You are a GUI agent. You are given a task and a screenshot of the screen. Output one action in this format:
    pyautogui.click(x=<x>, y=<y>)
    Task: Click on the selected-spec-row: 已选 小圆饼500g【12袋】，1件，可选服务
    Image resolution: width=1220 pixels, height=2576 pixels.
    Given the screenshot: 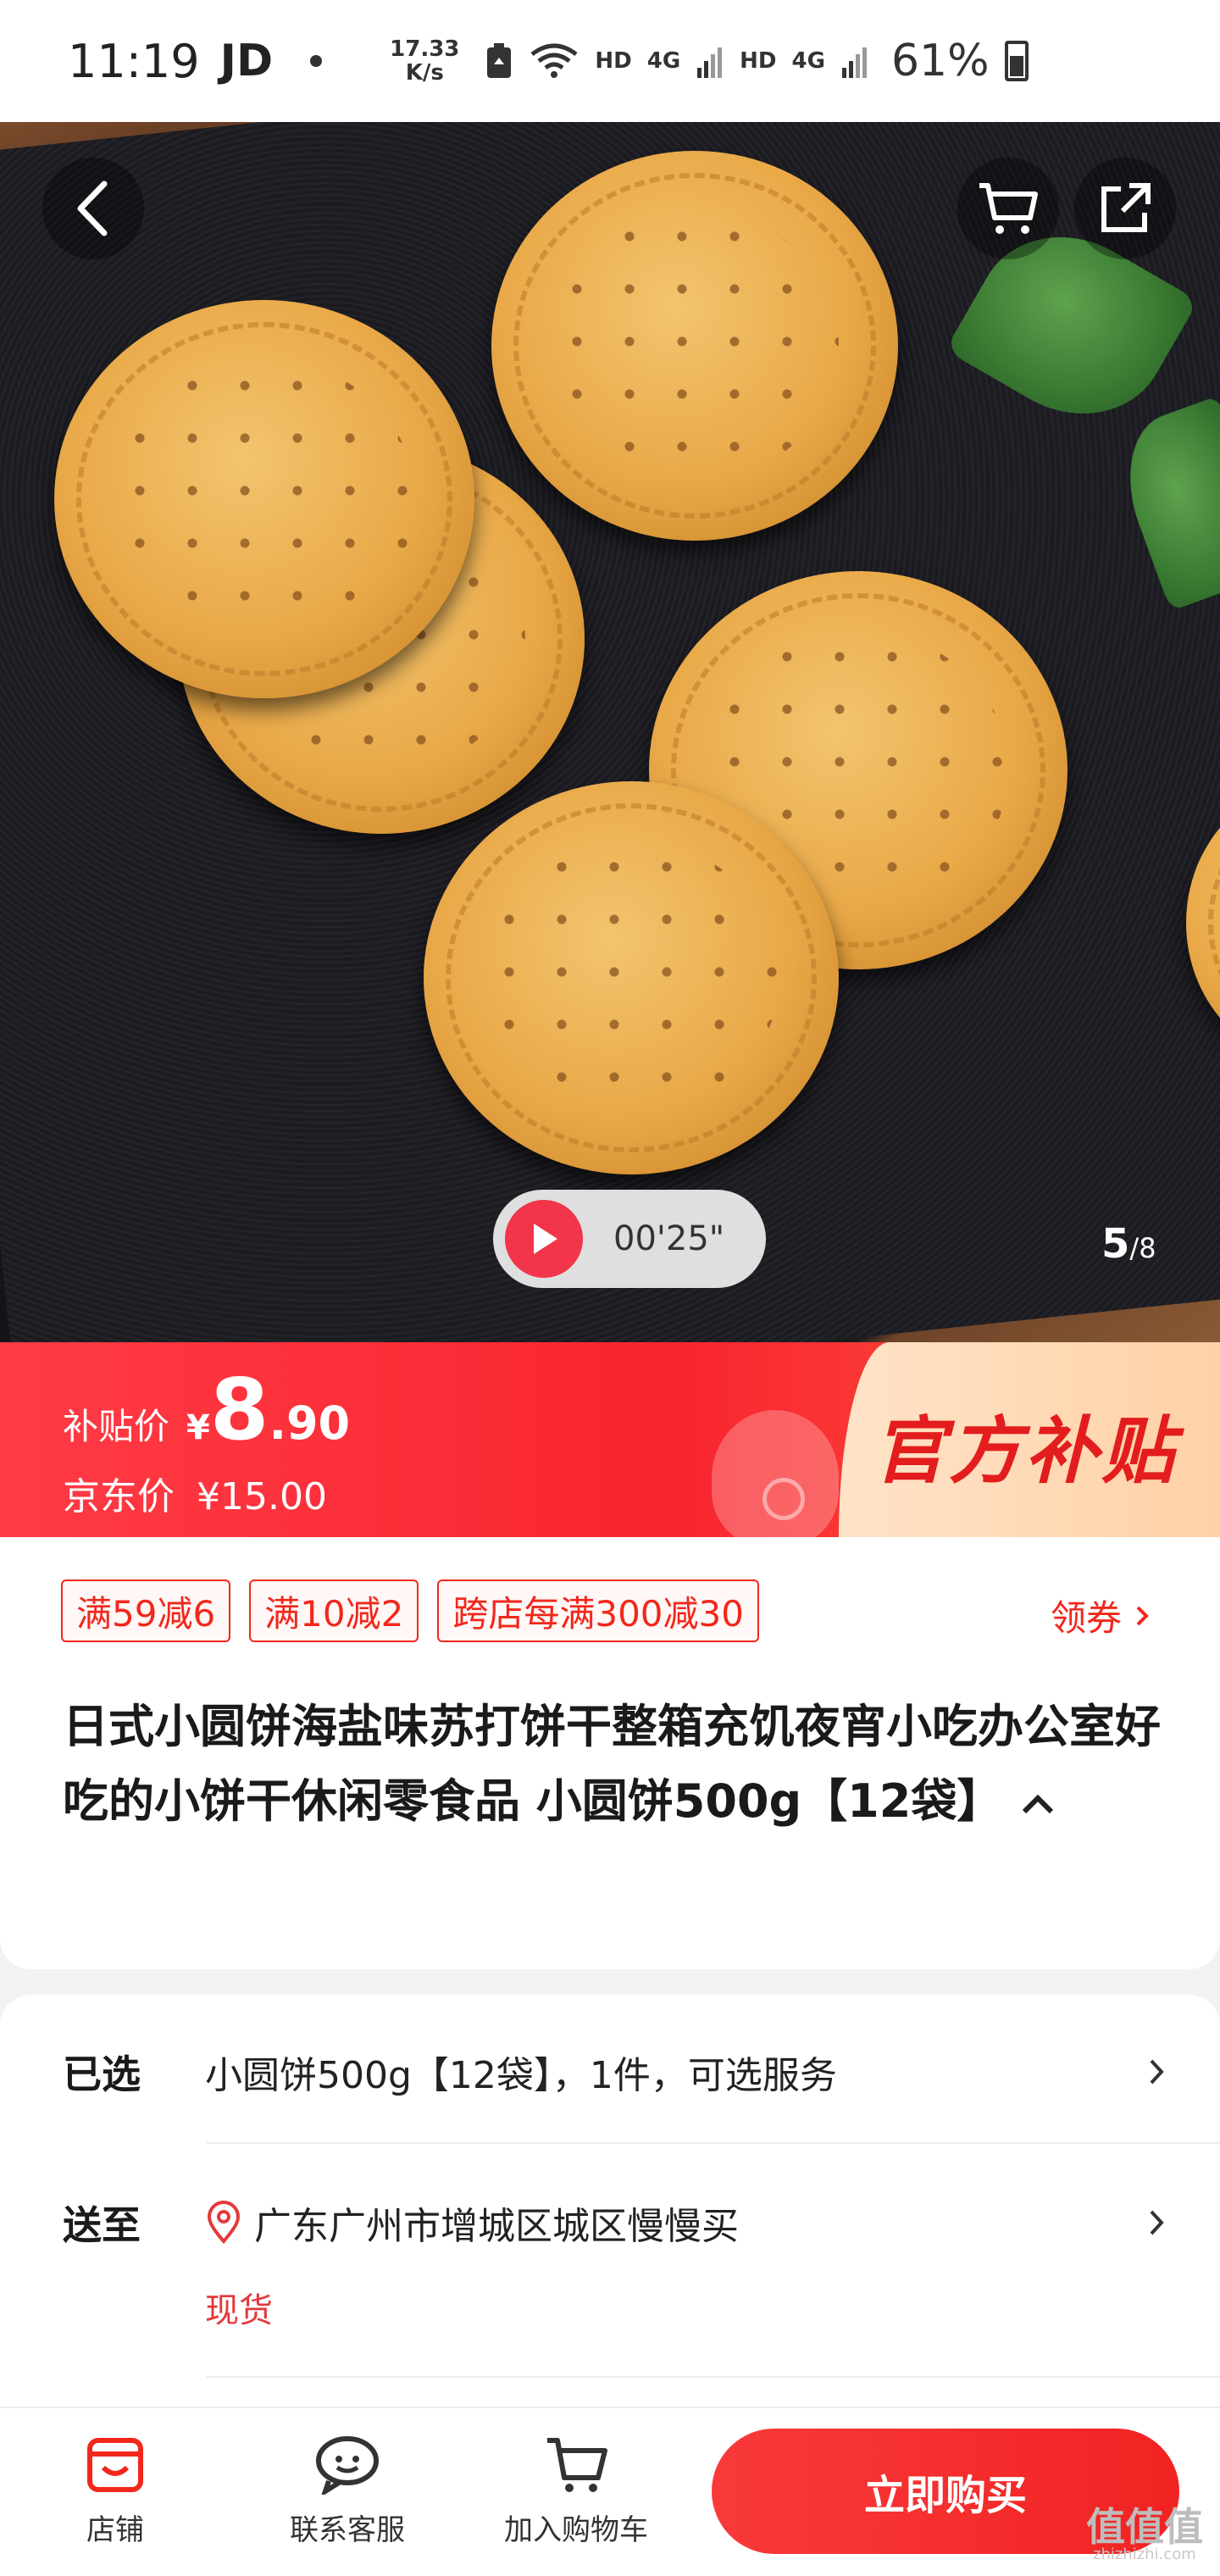 What is the action you would take?
    pyautogui.click(x=613, y=2071)
    